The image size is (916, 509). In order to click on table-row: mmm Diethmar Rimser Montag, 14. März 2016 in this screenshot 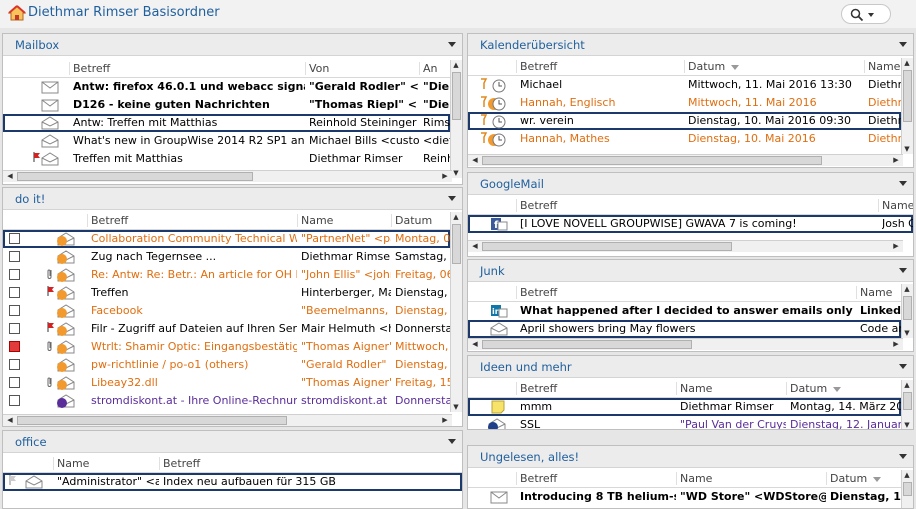, I will do `click(685, 407)`.